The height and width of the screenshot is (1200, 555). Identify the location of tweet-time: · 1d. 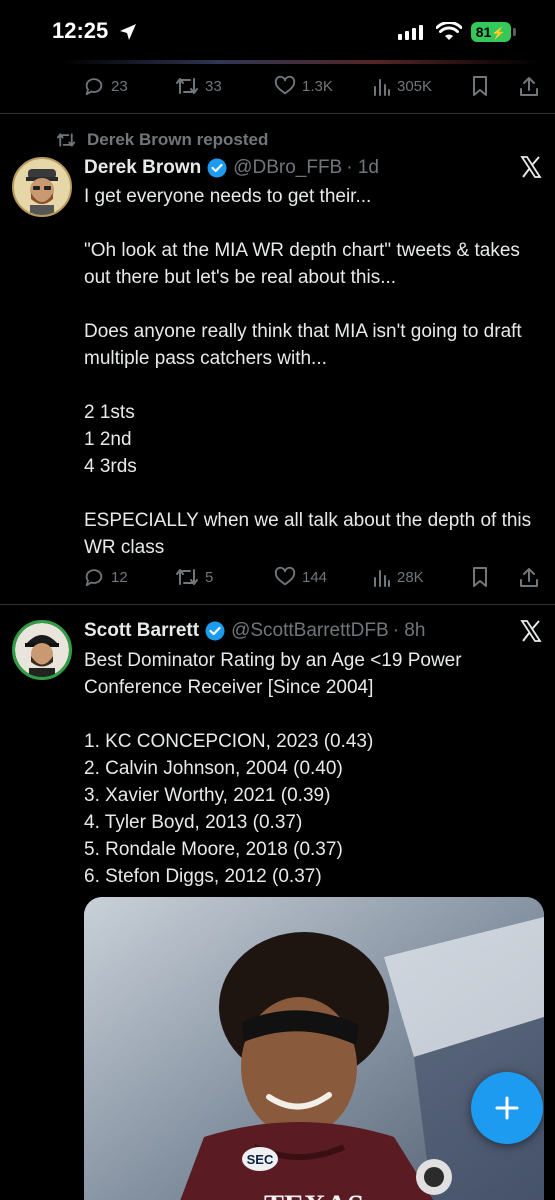
(362, 167).